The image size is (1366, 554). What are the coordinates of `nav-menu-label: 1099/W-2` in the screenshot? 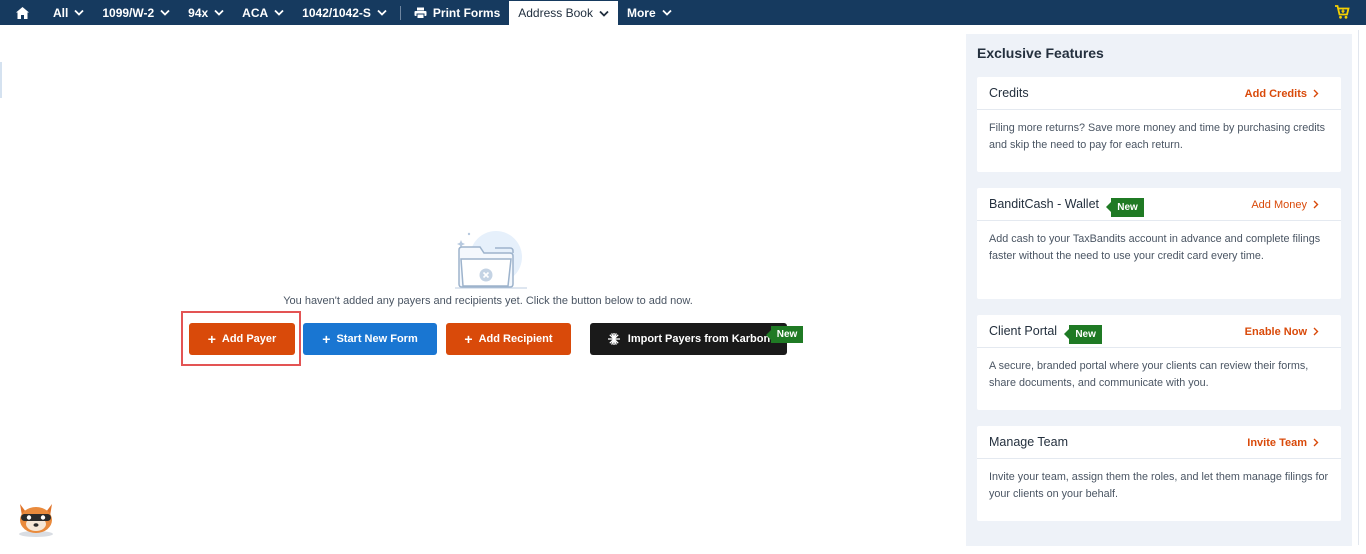 It's located at (128, 12).